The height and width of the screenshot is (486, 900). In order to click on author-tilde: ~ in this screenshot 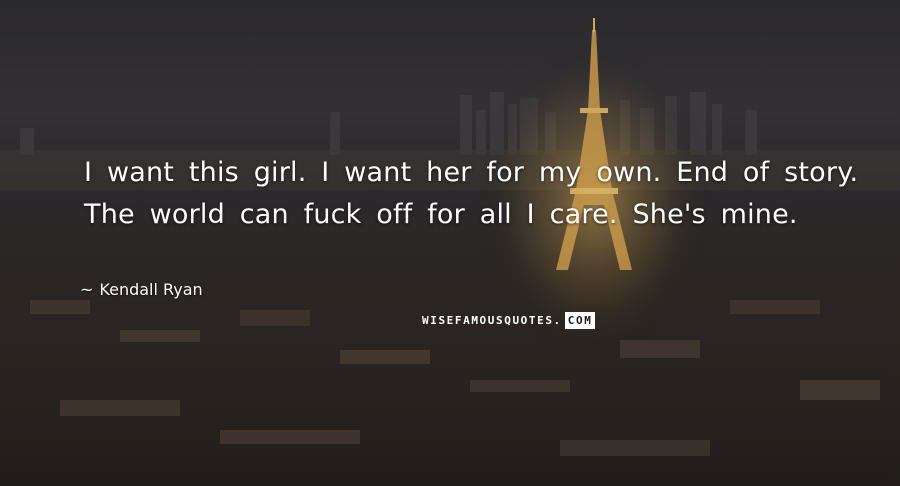, I will do `click(87, 289)`.